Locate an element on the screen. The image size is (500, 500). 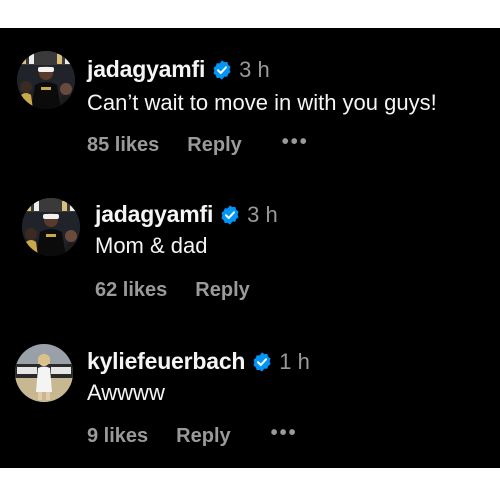
comment-header: kyliefeuerbach 1 h is located at coordinates (198, 361).